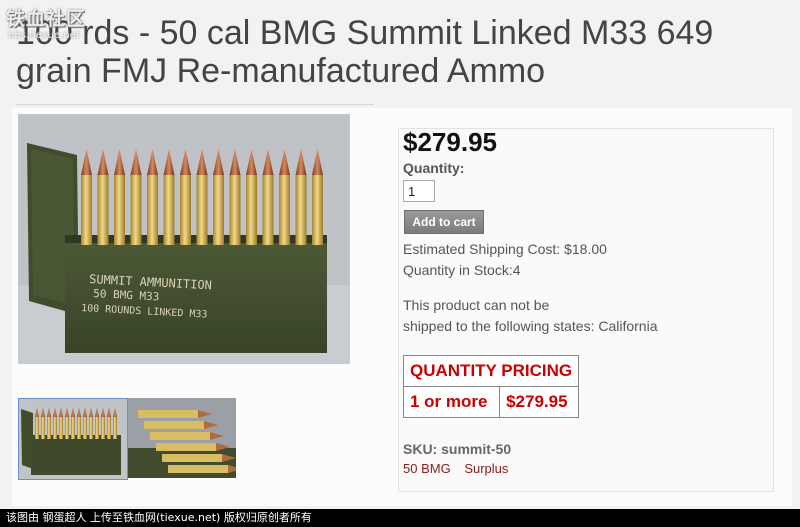 Image resolution: width=800 pixels, height=527 pixels. Describe the element at coordinates (505, 249) in the screenshot. I see `shipping-cost: Estimated Shipping Cost: $18.00` at that location.